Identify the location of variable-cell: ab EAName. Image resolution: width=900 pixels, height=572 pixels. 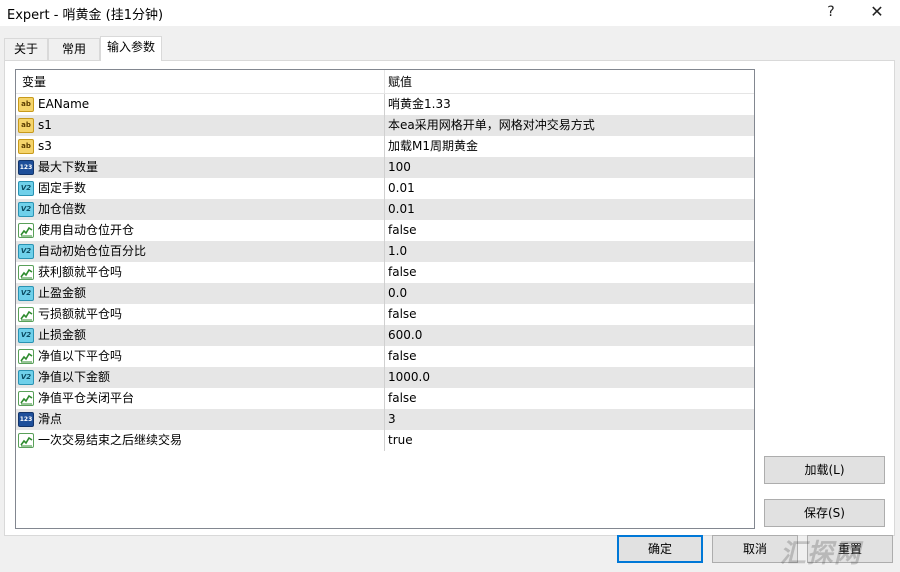
(200, 104).